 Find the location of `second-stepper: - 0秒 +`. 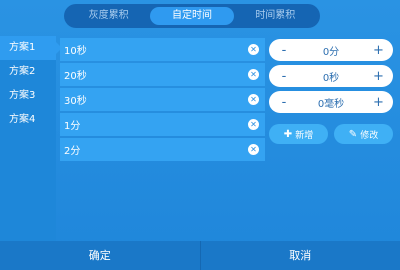

second-stepper: - 0秒 + is located at coordinates (331, 76).